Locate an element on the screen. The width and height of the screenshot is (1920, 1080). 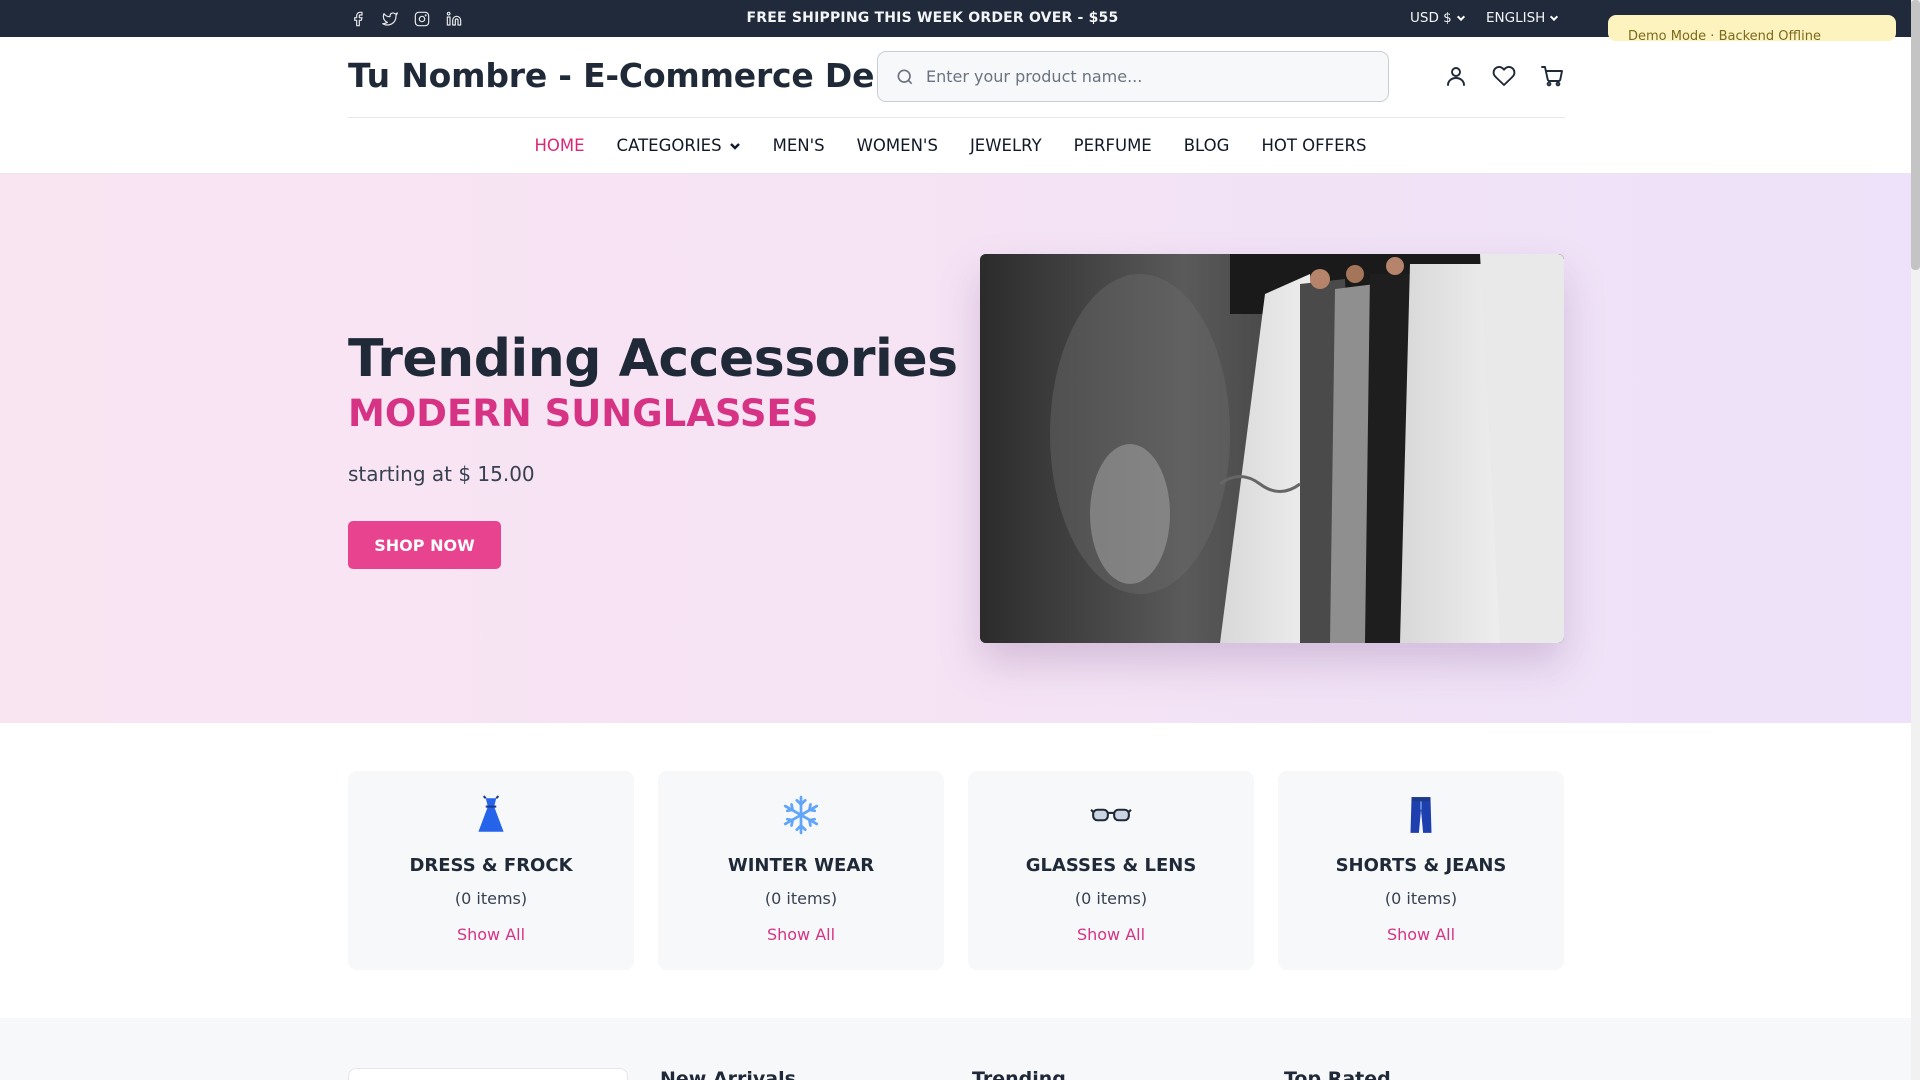
category-name: WINTER WEAR is located at coordinates (801, 865).